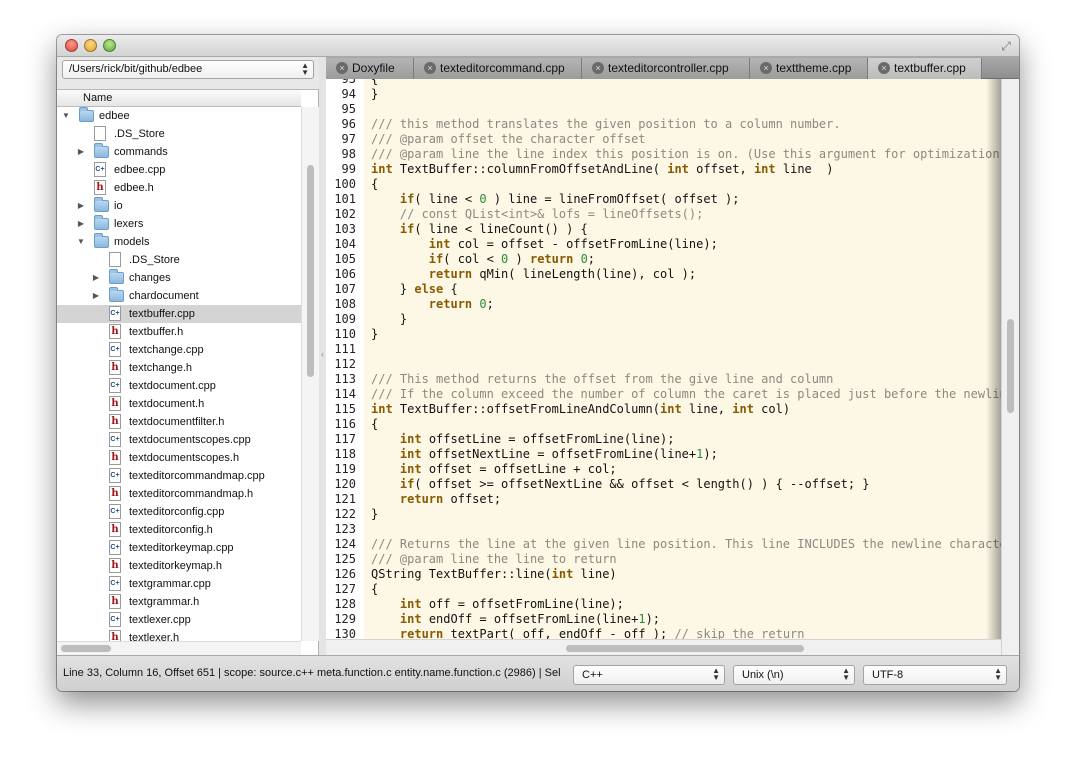 This screenshot has height=772, width=1076. I want to click on tree-file-row: C+ textlexer.cpp, so click(179, 620).